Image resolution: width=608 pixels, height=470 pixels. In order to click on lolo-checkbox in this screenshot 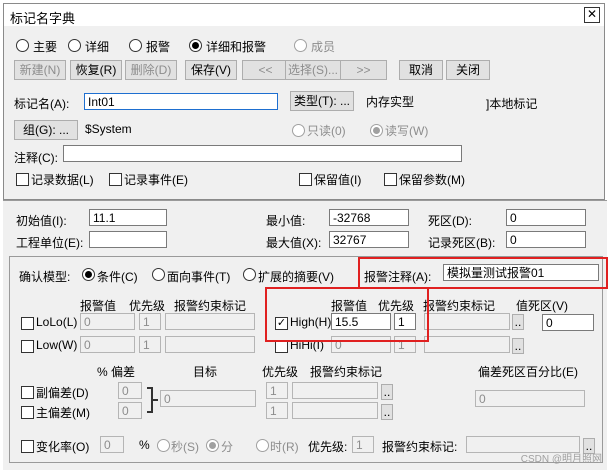, I will do `click(27, 323)`.